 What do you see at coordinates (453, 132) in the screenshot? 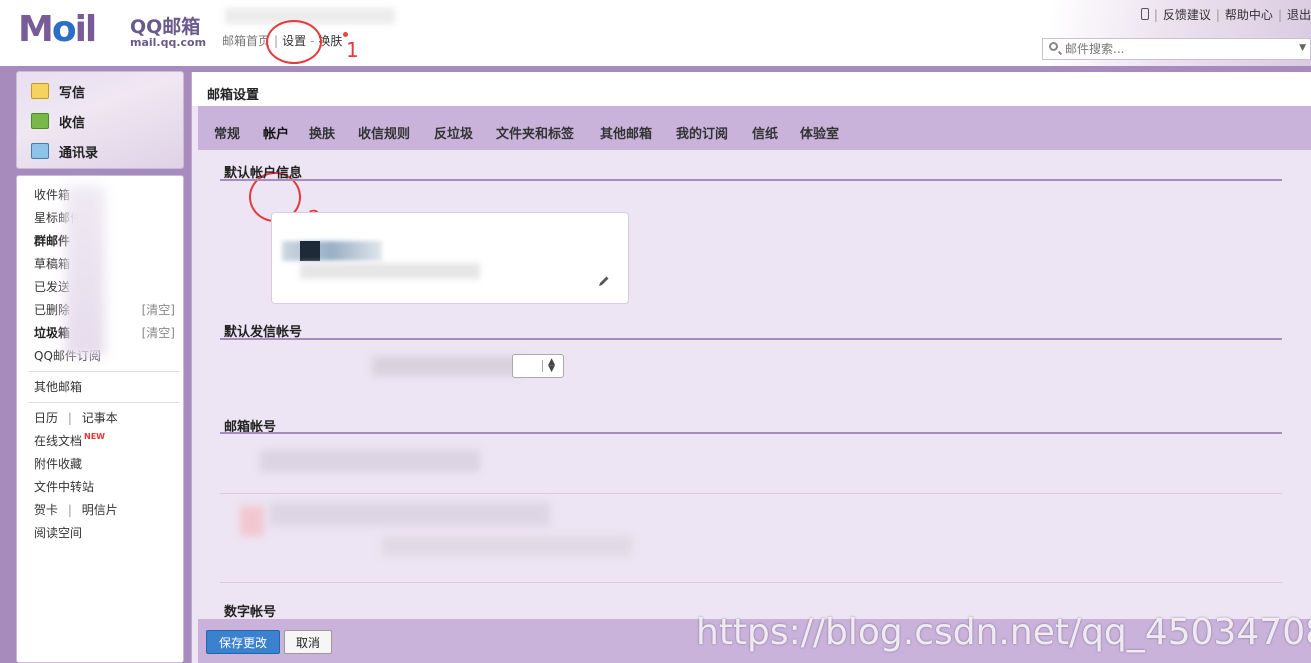
I see `tab-antispam: 反垃圾` at bounding box center [453, 132].